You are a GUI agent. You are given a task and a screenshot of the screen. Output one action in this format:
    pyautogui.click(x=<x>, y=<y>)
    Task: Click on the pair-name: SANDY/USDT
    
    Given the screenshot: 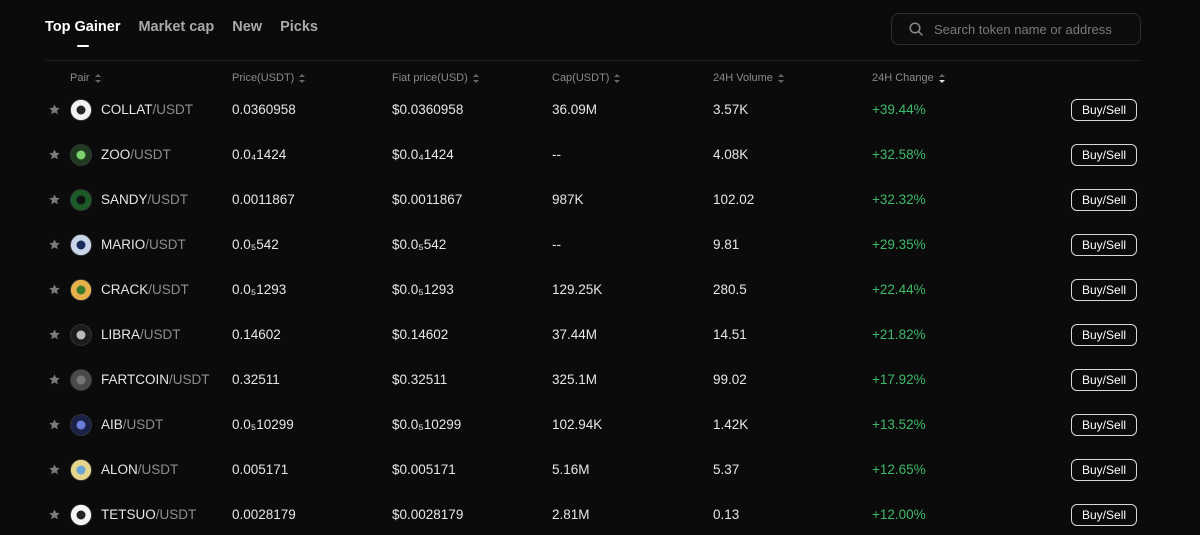 What is the action you would take?
    pyautogui.click(x=144, y=199)
    